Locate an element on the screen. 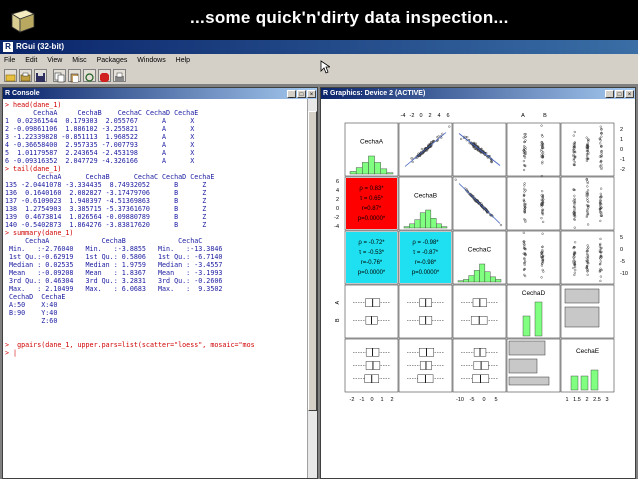 This screenshot has width=638, height=479. menu-file: File is located at coordinates (9, 60).